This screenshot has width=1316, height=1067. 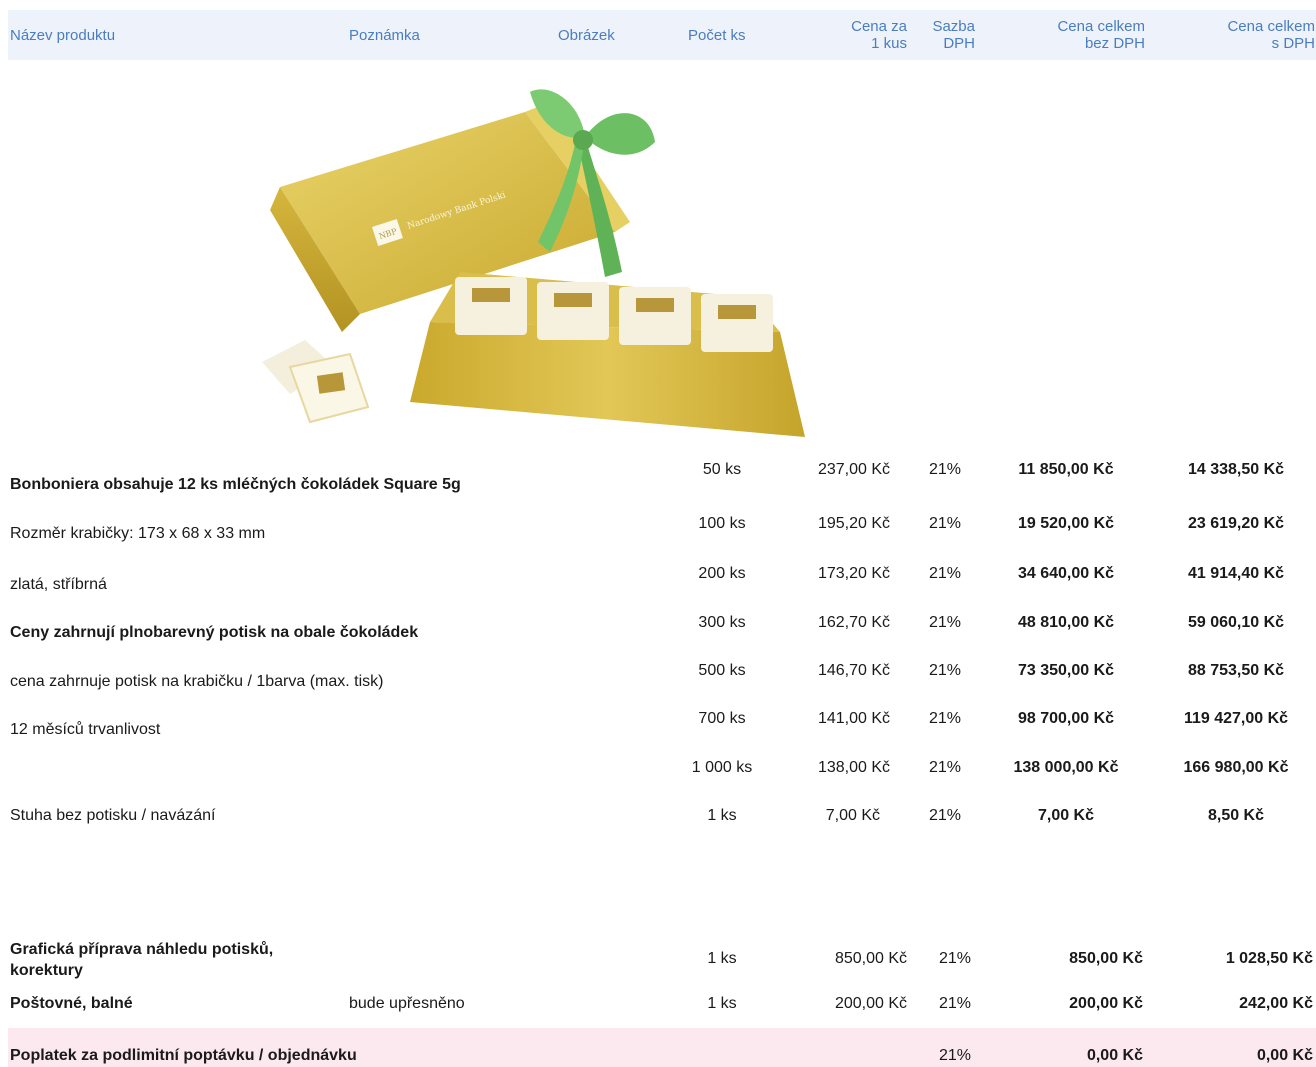 What do you see at coordinates (1276, 1003) in the screenshot?
I see `total-inc-cell: 242,00 Kč` at bounding box center [1276, 1003].